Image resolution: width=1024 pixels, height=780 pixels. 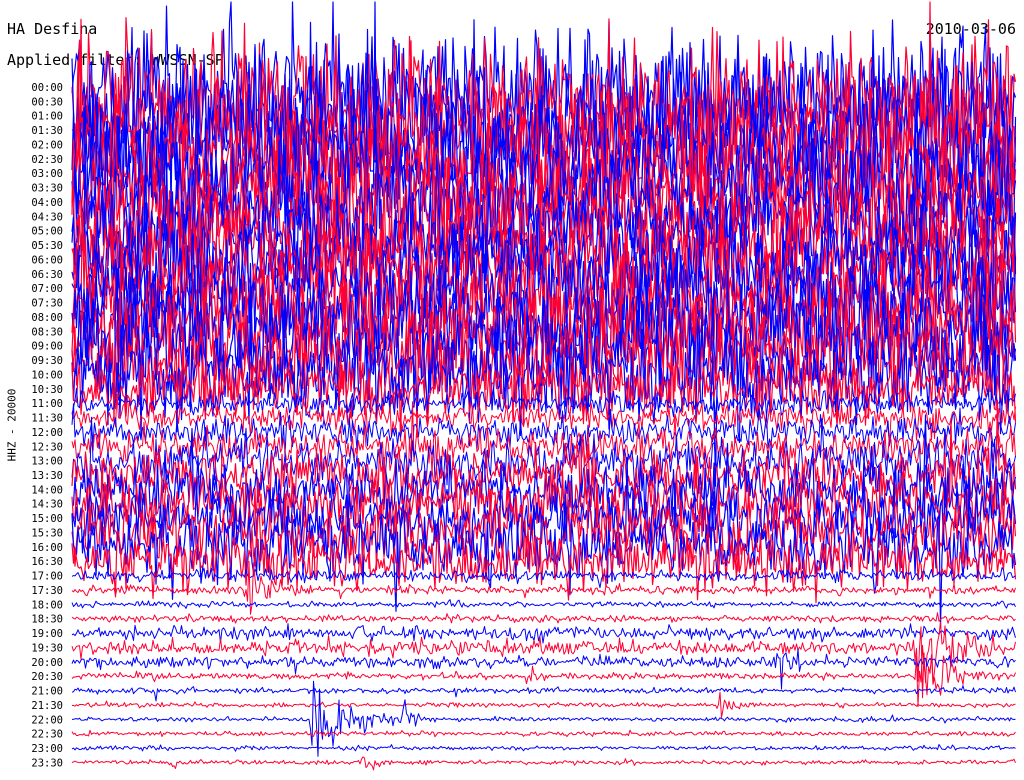 I want to click on time-tick-label: 09:00, so click(x=47, y=347).